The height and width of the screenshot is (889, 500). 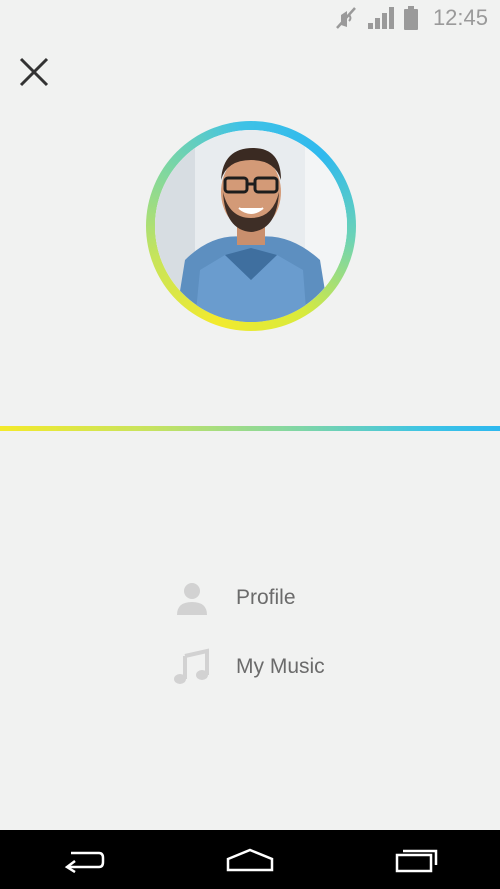 I want to click on recent-apps-icon, so click(x=416, y=860).